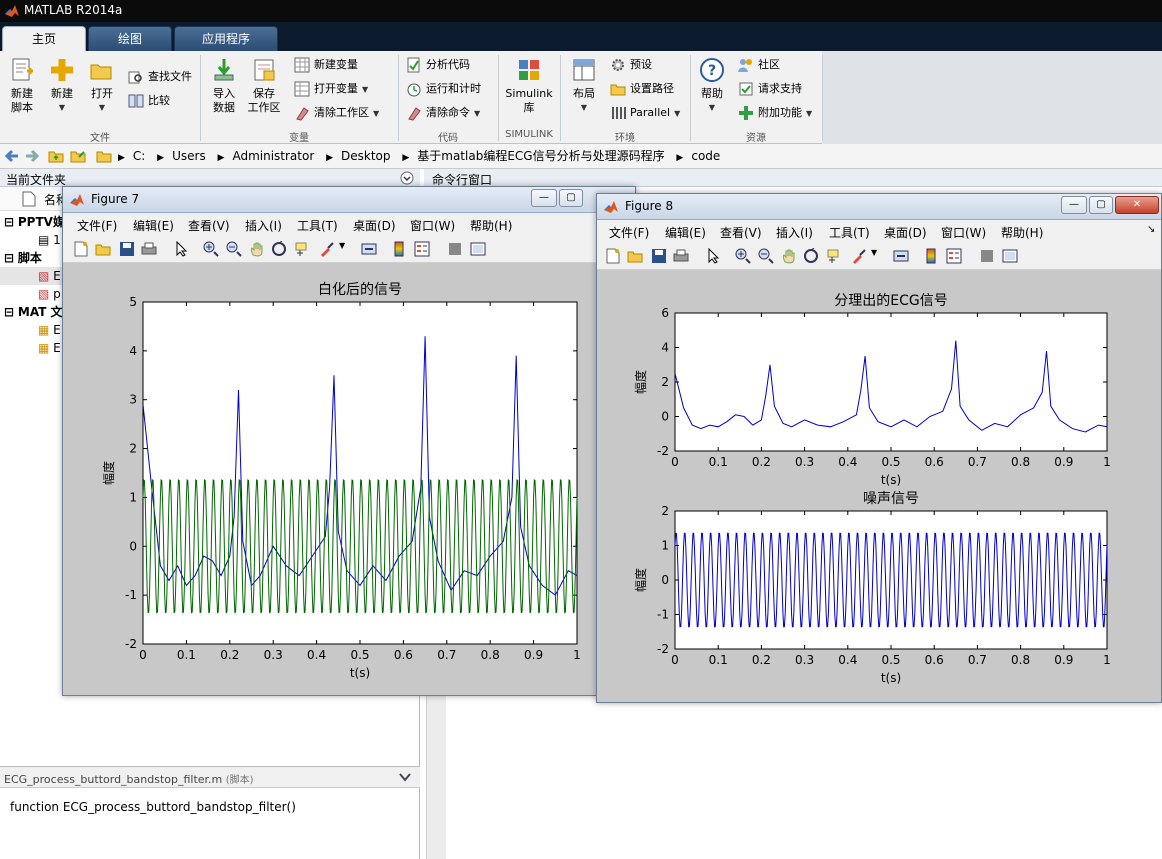 This screenshot has height=859, width=1162. What do you see at coordinates (859, 256) in the screenshot?
I see `brush-icon` at bounding box center [859, 256].